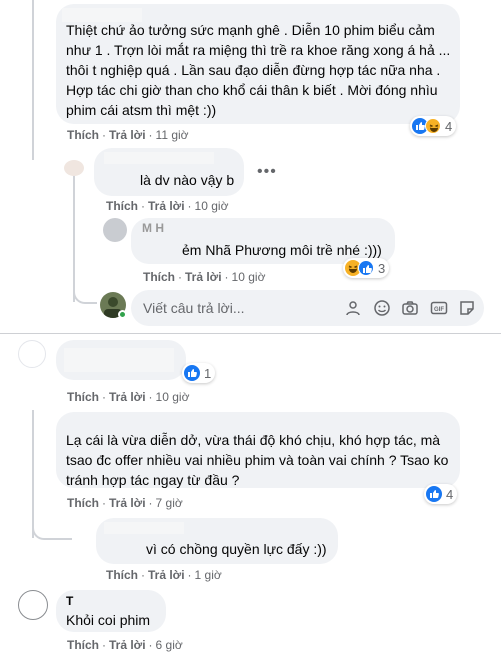 Image resolution: width=501 pixels, height=652 pixels. I want to click on more-options-button: •••, so click(267, 172).